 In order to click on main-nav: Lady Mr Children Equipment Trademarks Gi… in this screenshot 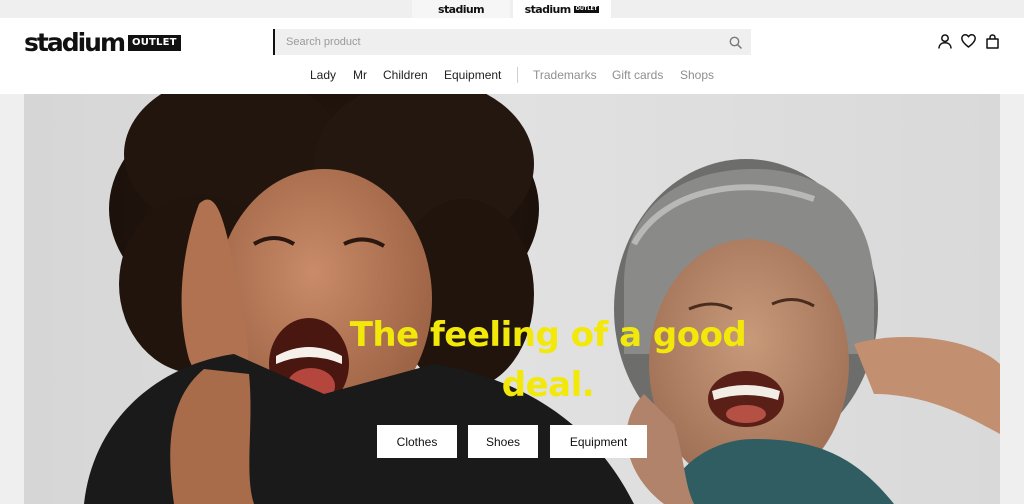, I will do `click(512, 76)`.